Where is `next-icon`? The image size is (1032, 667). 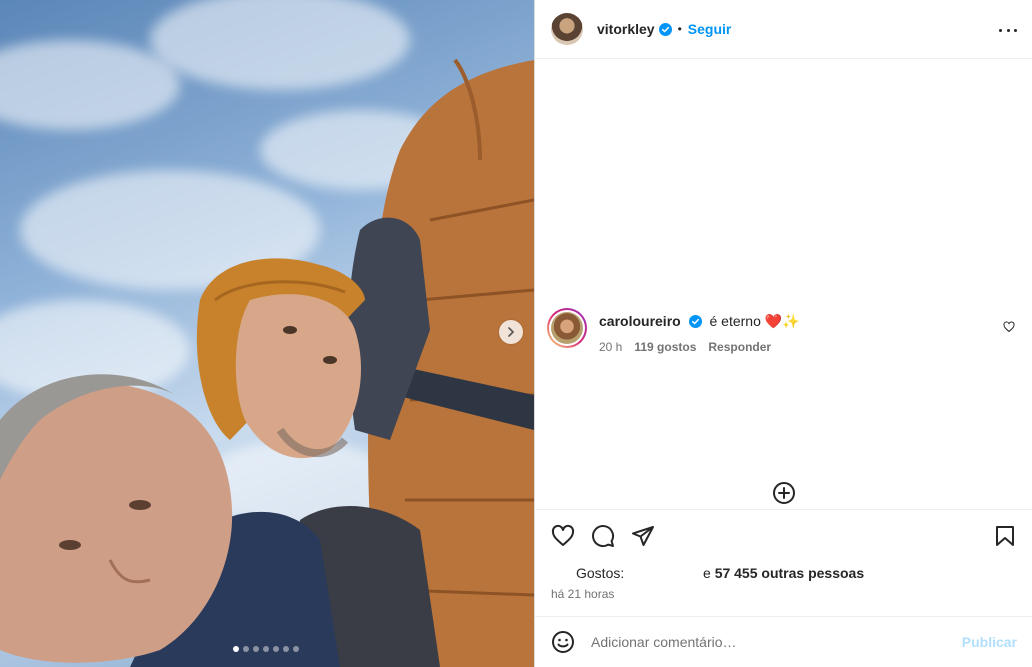 next-icon is located at coordinates (511, 332).